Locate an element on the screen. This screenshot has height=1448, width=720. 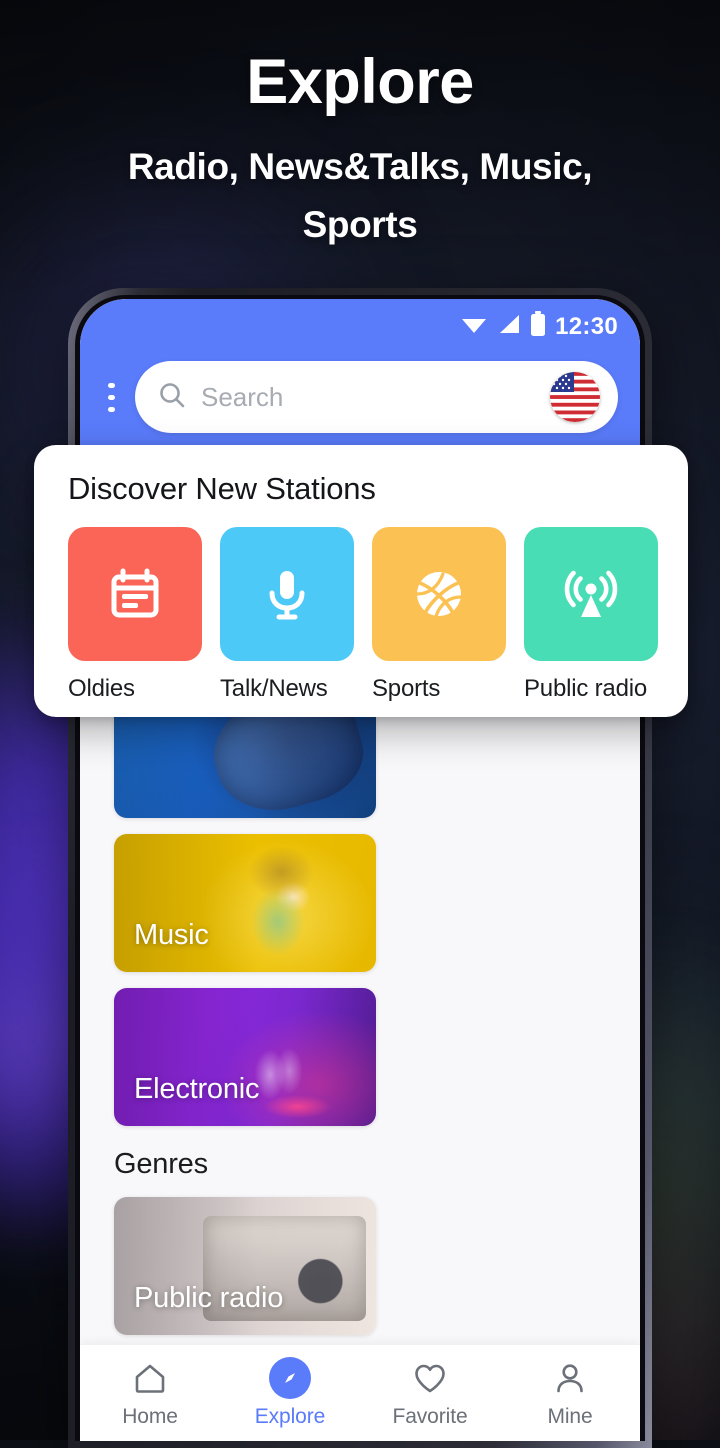
category-tile-public-radio is located at coordinates (591, 594).